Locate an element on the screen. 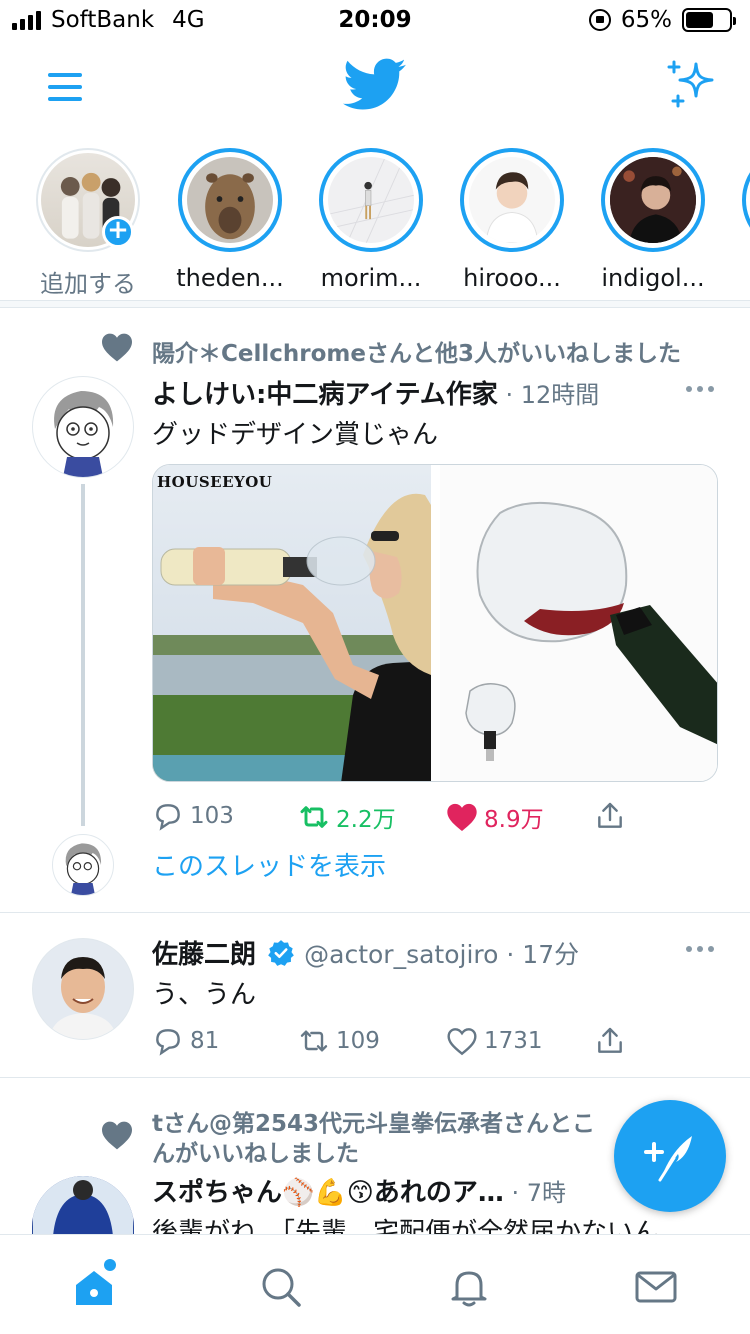 This screenshot has width=750, height=1334. top-nav-bar is located at coordinates (375, 87).